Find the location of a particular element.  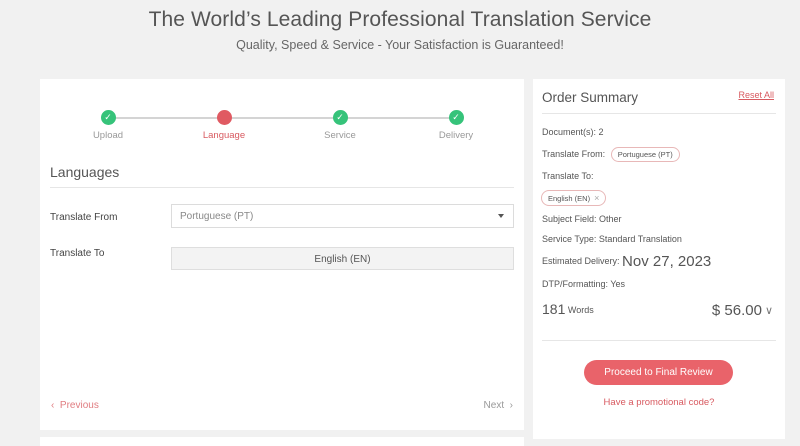

translate-from-select: Portuguese (PT) is located at coordinates (342, 216).